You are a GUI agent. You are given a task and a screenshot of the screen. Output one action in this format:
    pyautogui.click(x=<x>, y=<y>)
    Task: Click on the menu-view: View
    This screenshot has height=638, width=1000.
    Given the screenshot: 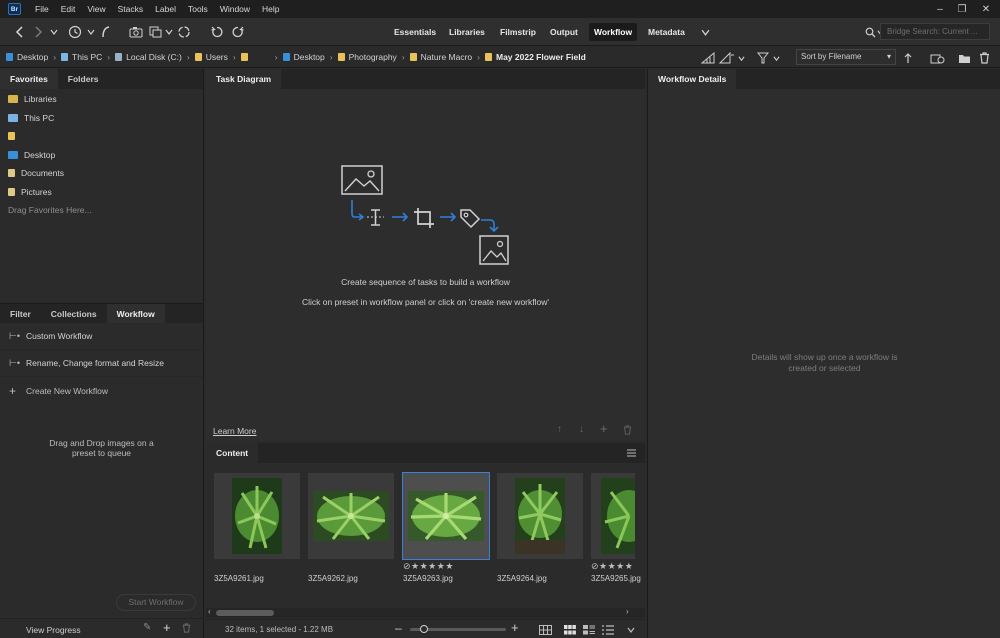 What is the action you would take?
    pyautogui.click(x=96, y=9)
    